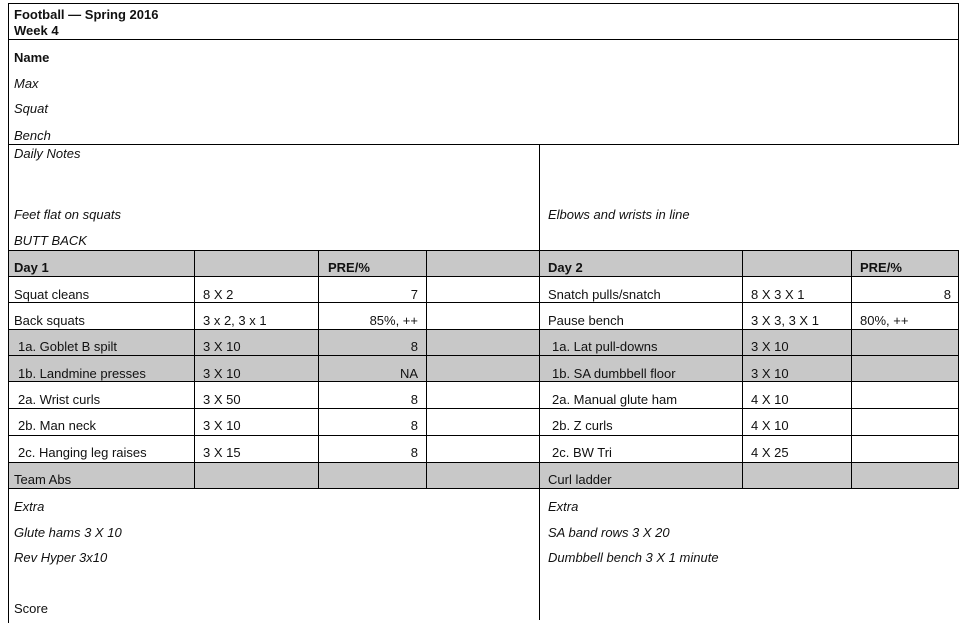 This screenshot has width=964, height=630. Describe the element at coordinates (483, 475) in the screenshot. I see `finisher-shade` at that location.